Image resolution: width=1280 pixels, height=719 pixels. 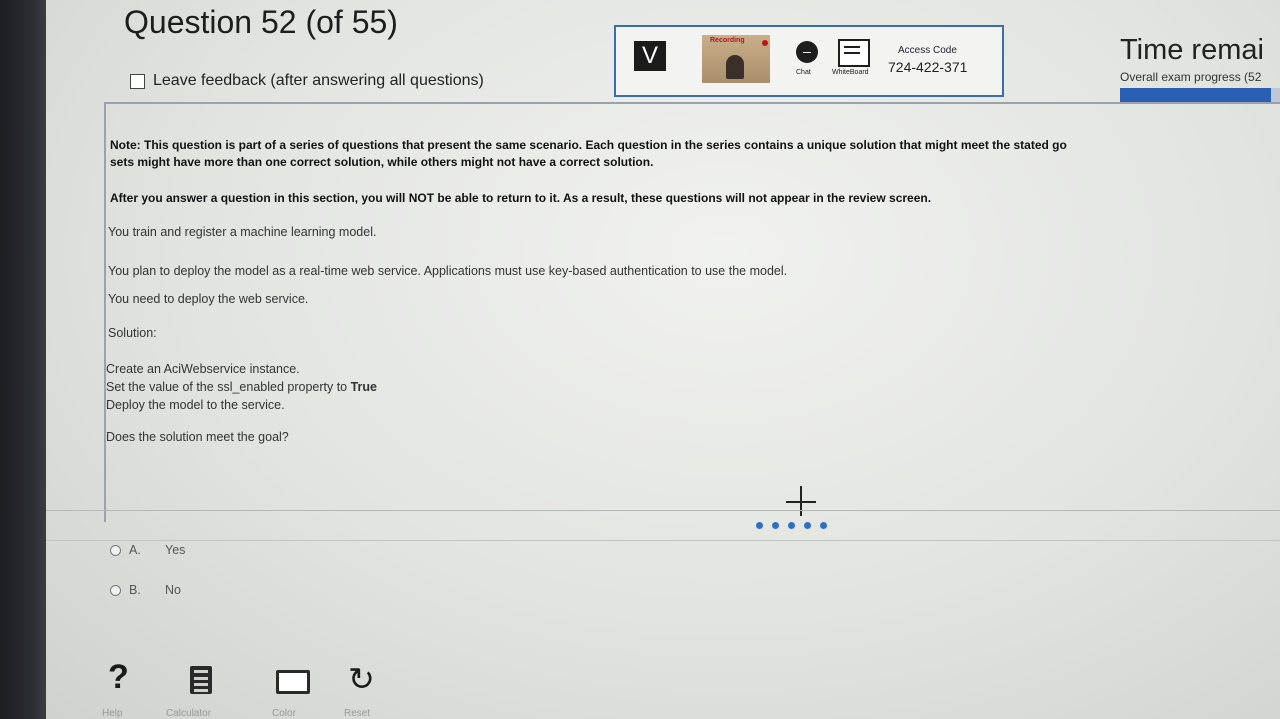 I want to click on solution-step-2-value: True, so click(x=364, y=387).